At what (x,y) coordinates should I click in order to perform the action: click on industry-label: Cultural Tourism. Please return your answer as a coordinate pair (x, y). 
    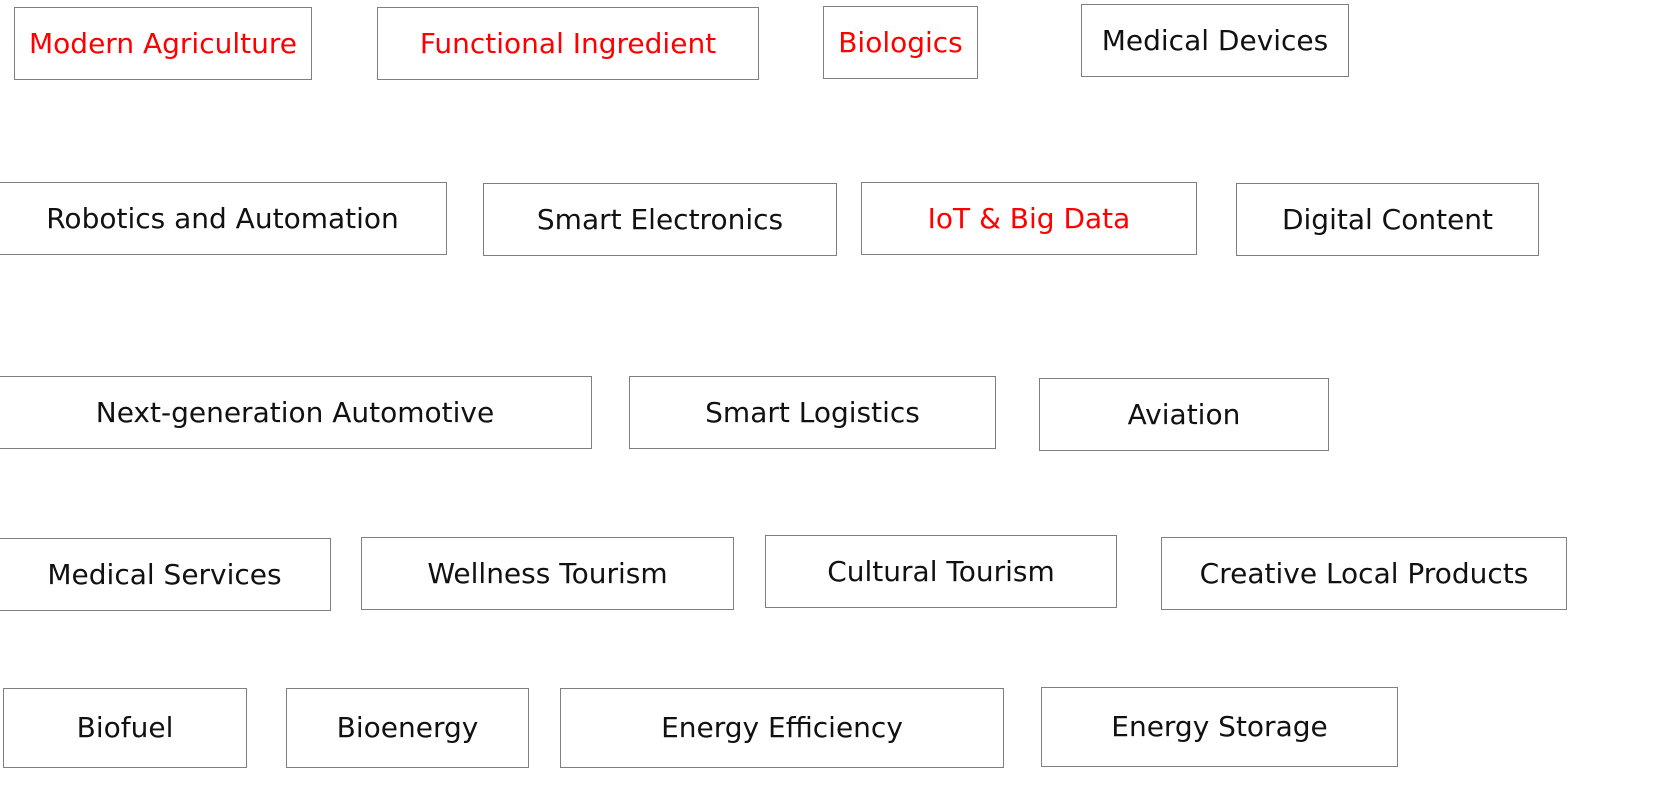
    Looking at the image, I should click on (941, 571).